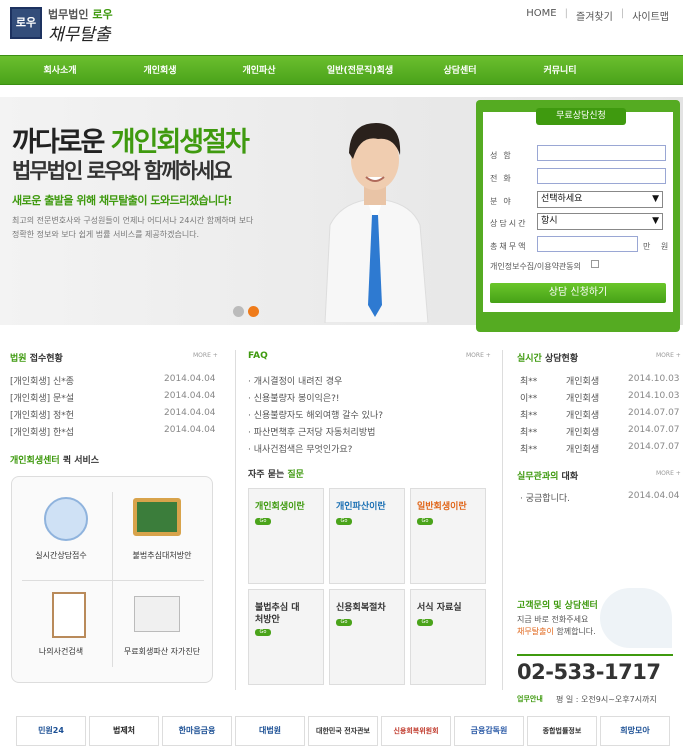 This screenshot has width=683, height=755. What do you see at coordinates (315, 414) in the screenshot?
I see `list-item: · 신용불량자도 해외여행 갈수 있나?` at bounding box center [315, 414].